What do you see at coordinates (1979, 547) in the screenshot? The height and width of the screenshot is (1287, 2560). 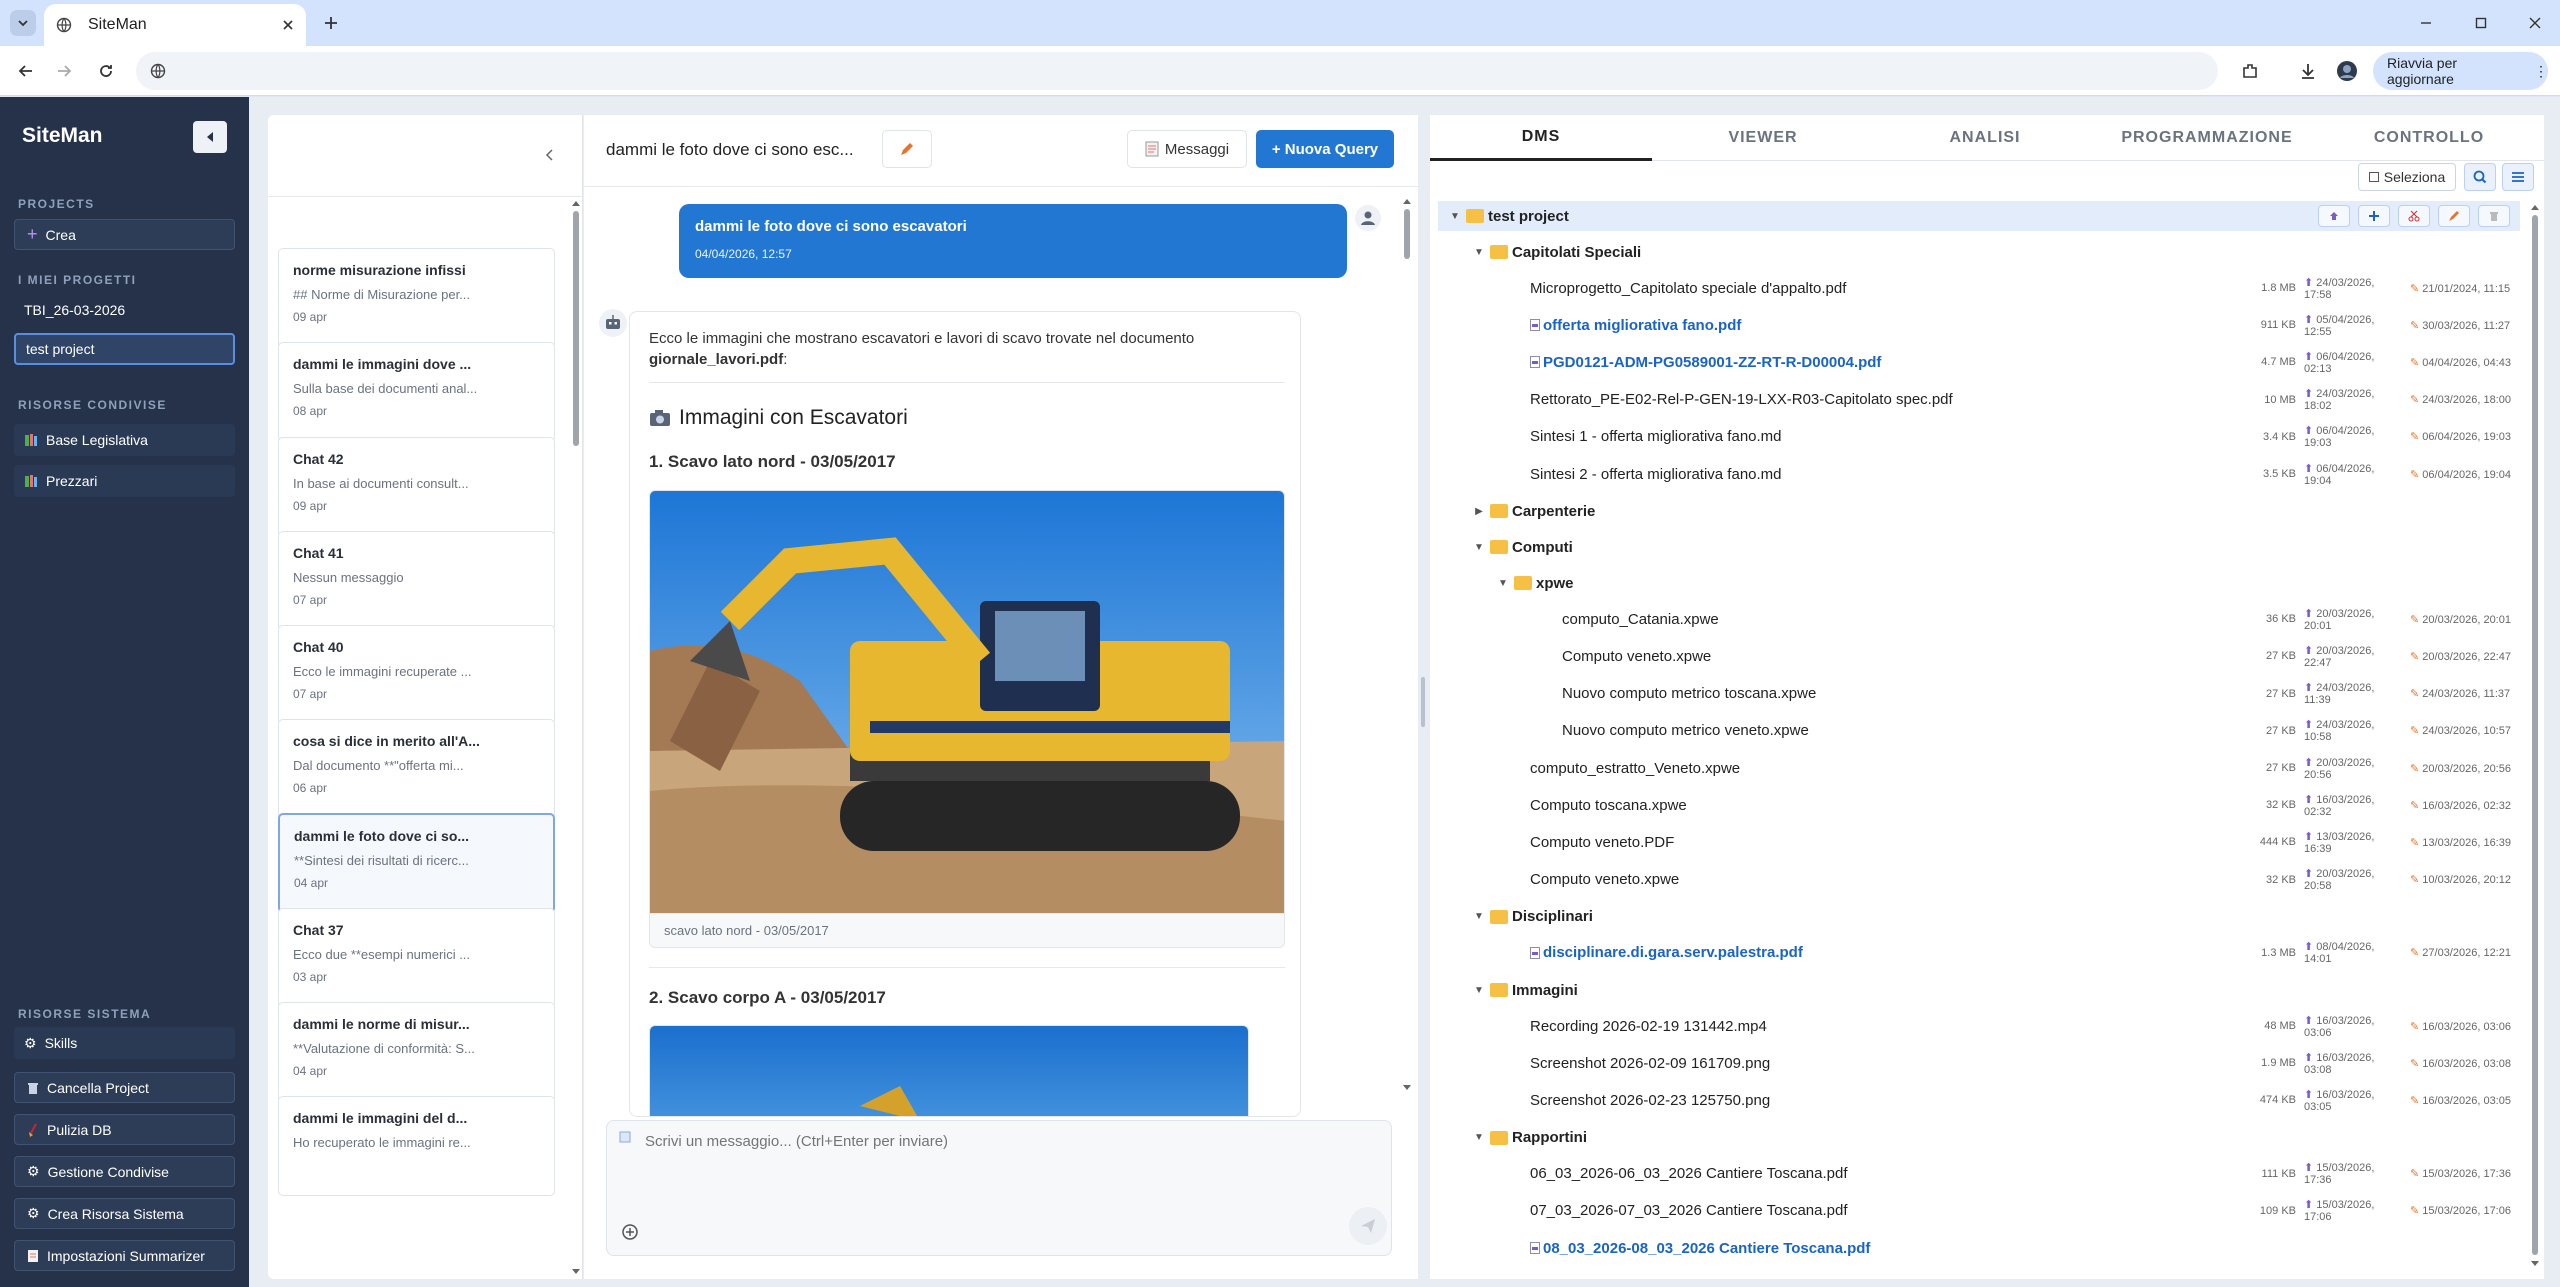 I see `folder-row: ▼ Computi` at bounding box center [1979, 547].